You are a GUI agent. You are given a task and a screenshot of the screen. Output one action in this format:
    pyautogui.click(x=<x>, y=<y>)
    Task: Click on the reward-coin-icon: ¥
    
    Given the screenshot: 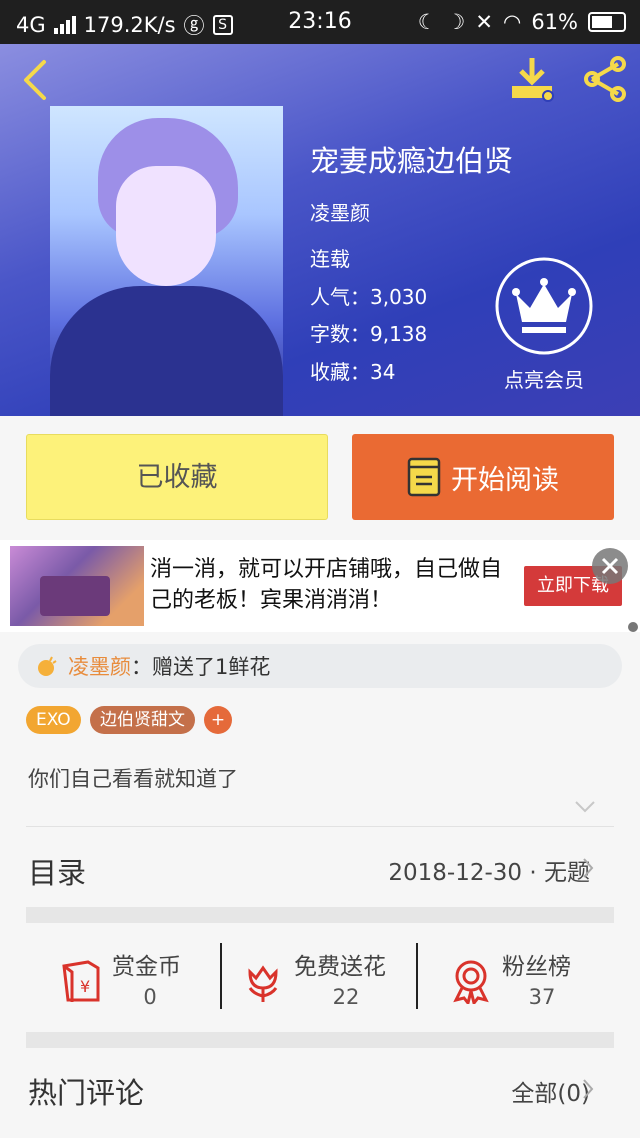 What is the action you would take?
    pyautogui.click(x=81, y=981)
    